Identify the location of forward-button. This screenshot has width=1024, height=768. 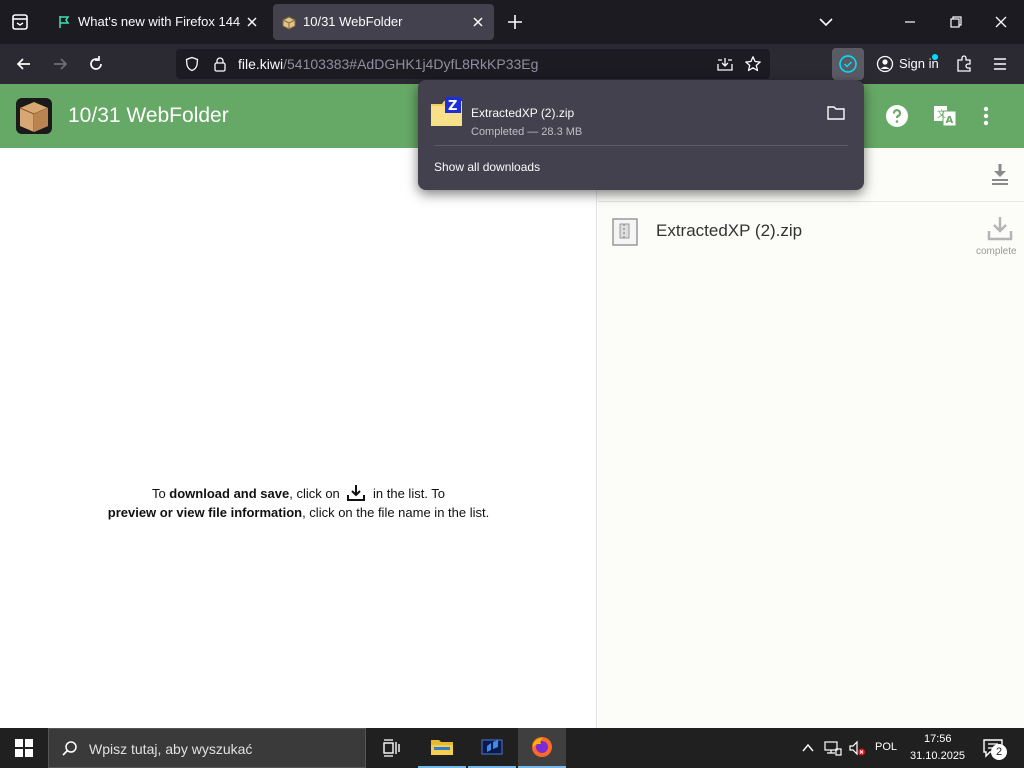
(60, 64).